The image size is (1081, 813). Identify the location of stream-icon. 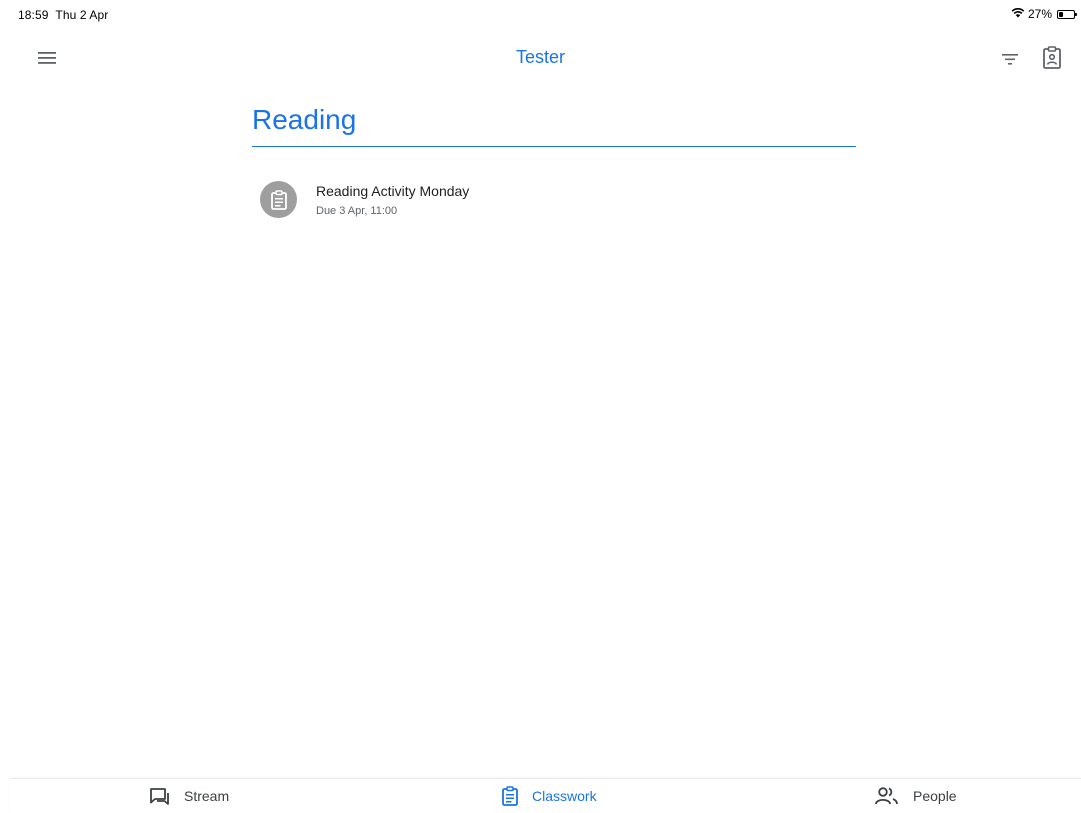
(159, 796).